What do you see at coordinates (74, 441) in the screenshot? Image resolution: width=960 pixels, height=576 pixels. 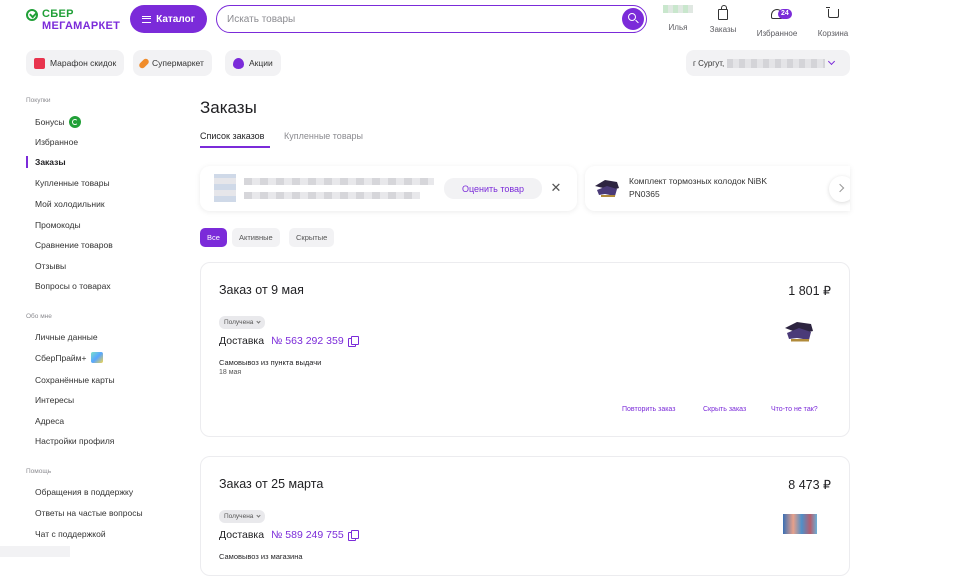 I see `sidebar-item-profile-settings: Настройки профиля` at bounding box center [74, 441].